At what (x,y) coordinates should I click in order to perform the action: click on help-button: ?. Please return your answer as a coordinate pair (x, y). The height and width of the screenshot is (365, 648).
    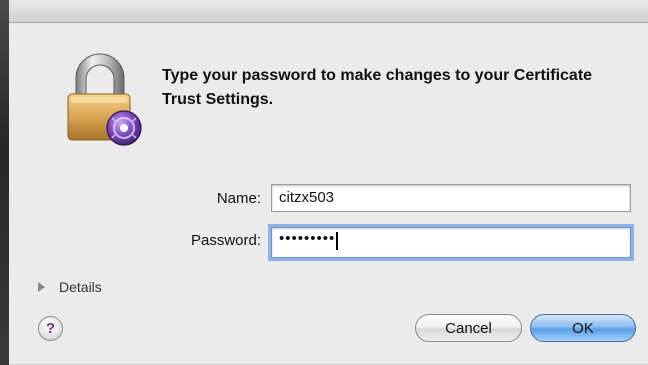
    Looking at the image, I should click on (50, 328).